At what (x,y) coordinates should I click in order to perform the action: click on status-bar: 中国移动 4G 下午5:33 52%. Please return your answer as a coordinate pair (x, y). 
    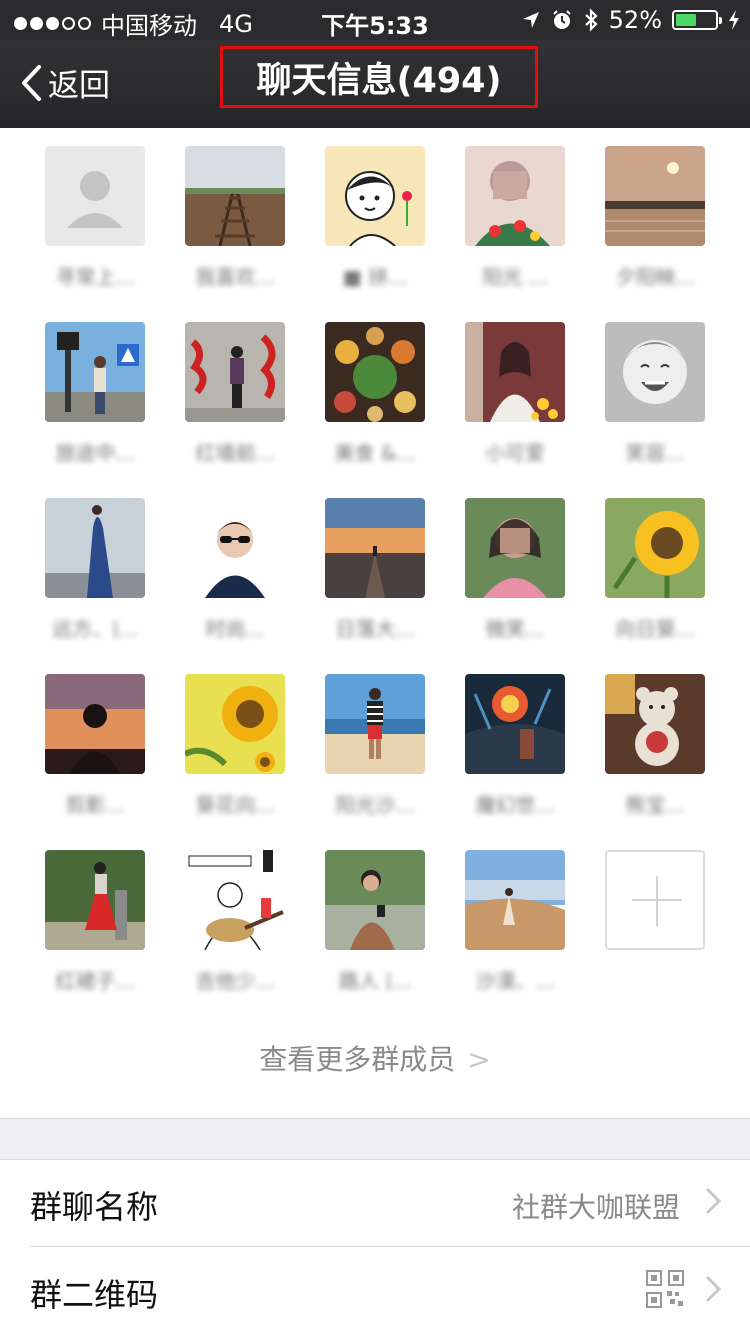
    Looking at the image, I should click on (375, 20).